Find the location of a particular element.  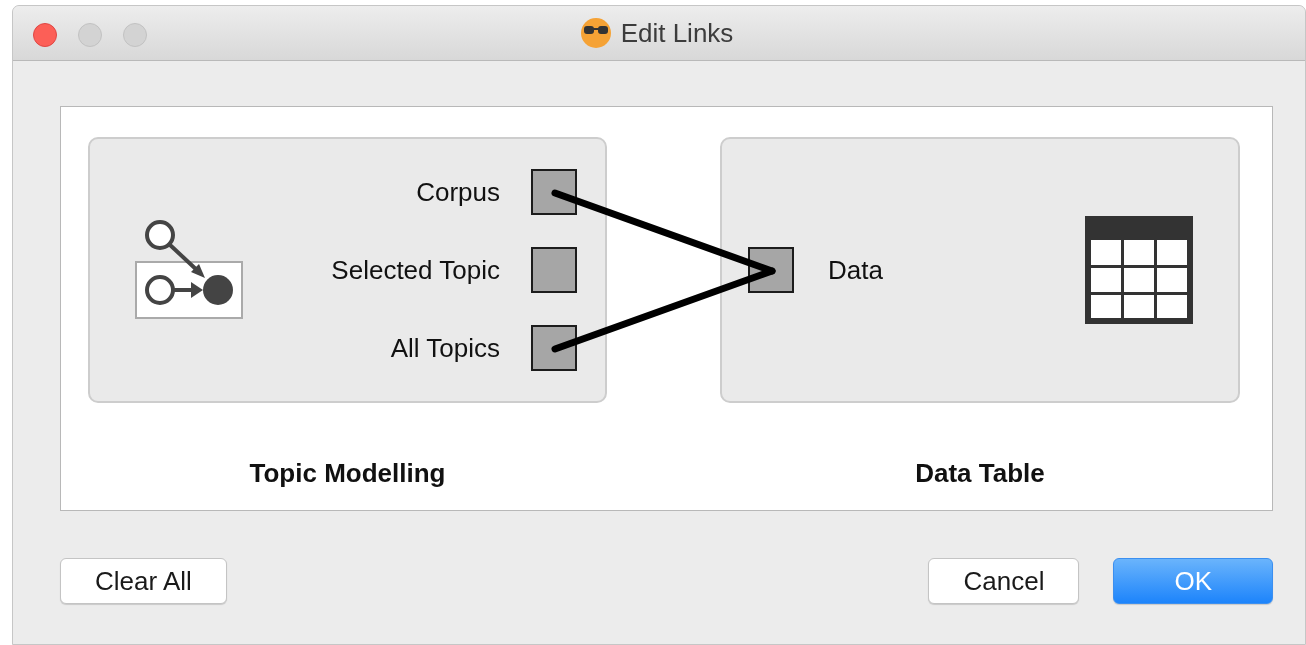

topic-graph-icon is located at coordinates (190, 270).